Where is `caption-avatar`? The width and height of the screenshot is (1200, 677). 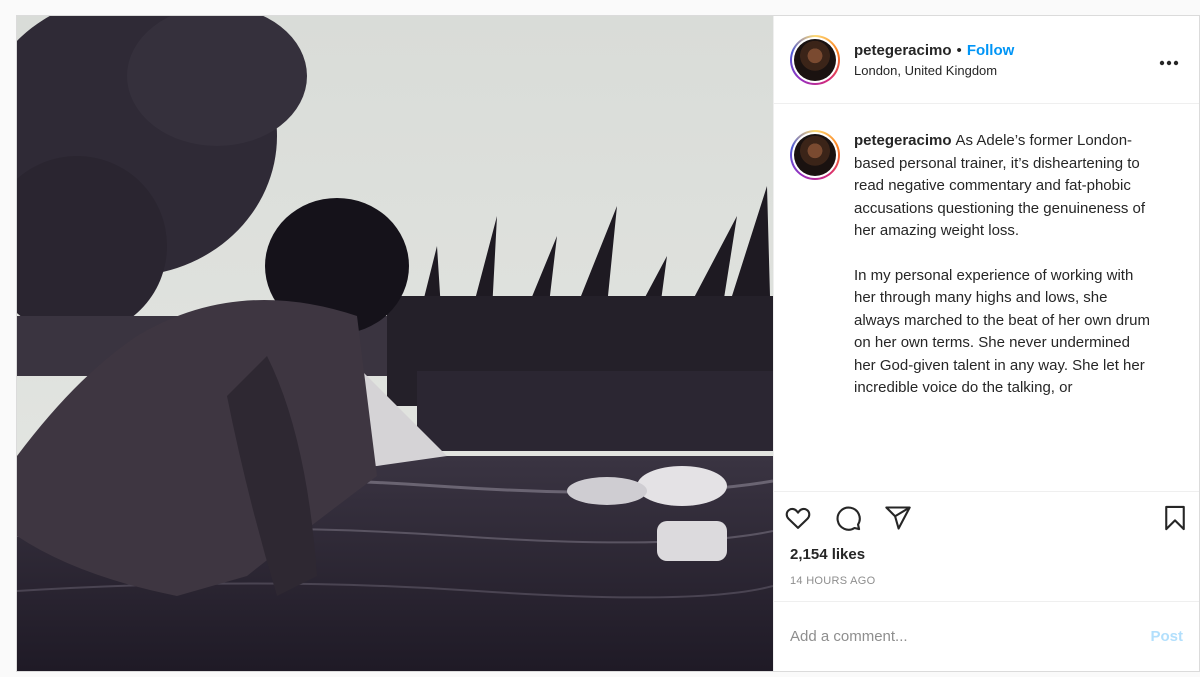
caption-avatar is located at coordinates (815, 155).